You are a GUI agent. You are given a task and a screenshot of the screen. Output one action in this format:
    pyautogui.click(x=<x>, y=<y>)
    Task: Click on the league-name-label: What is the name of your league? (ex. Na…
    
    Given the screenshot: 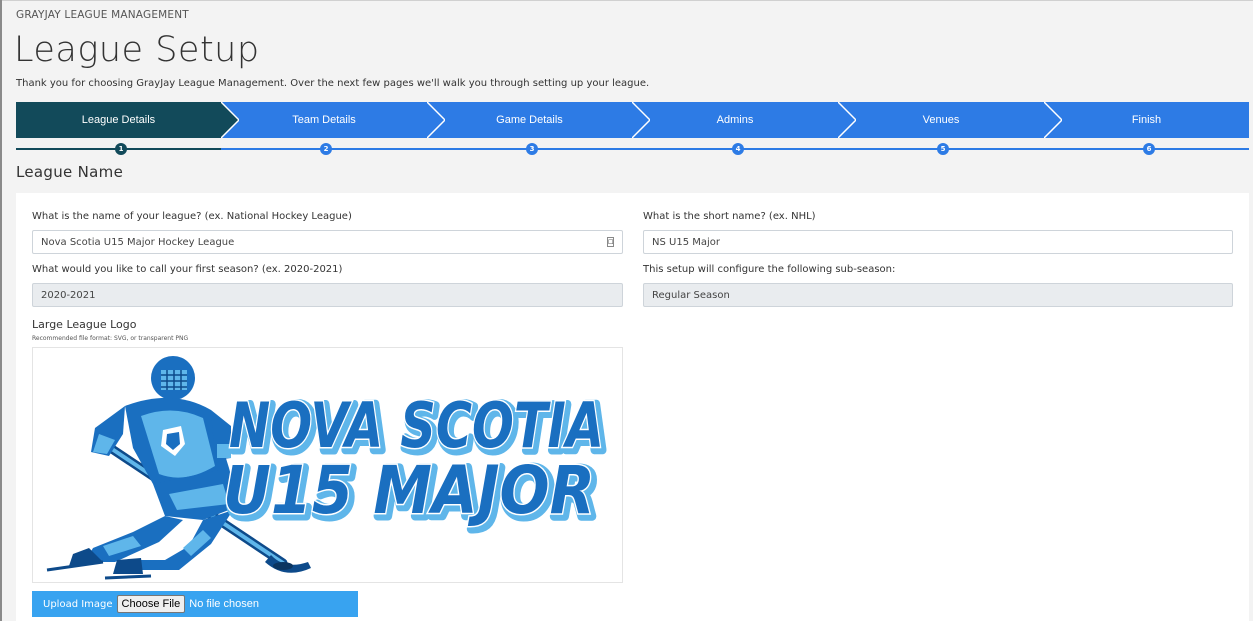 What is the action you would take?
    pyautogui.click(x=192, y=216)
    